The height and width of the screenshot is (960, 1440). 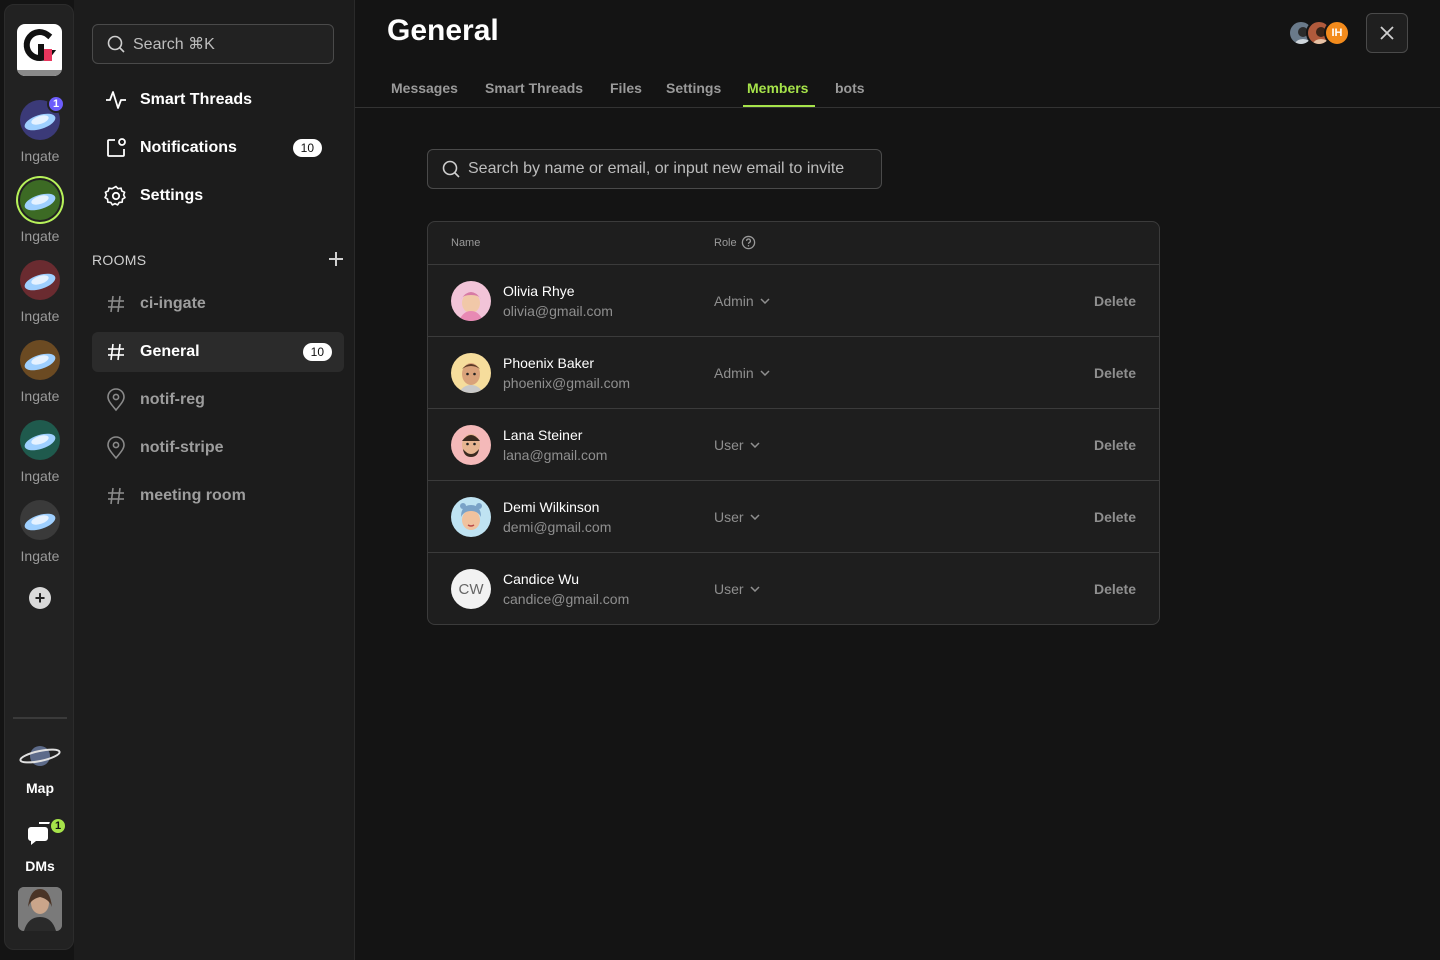 I want to click on close-icon, so click(x=1387, y=33).